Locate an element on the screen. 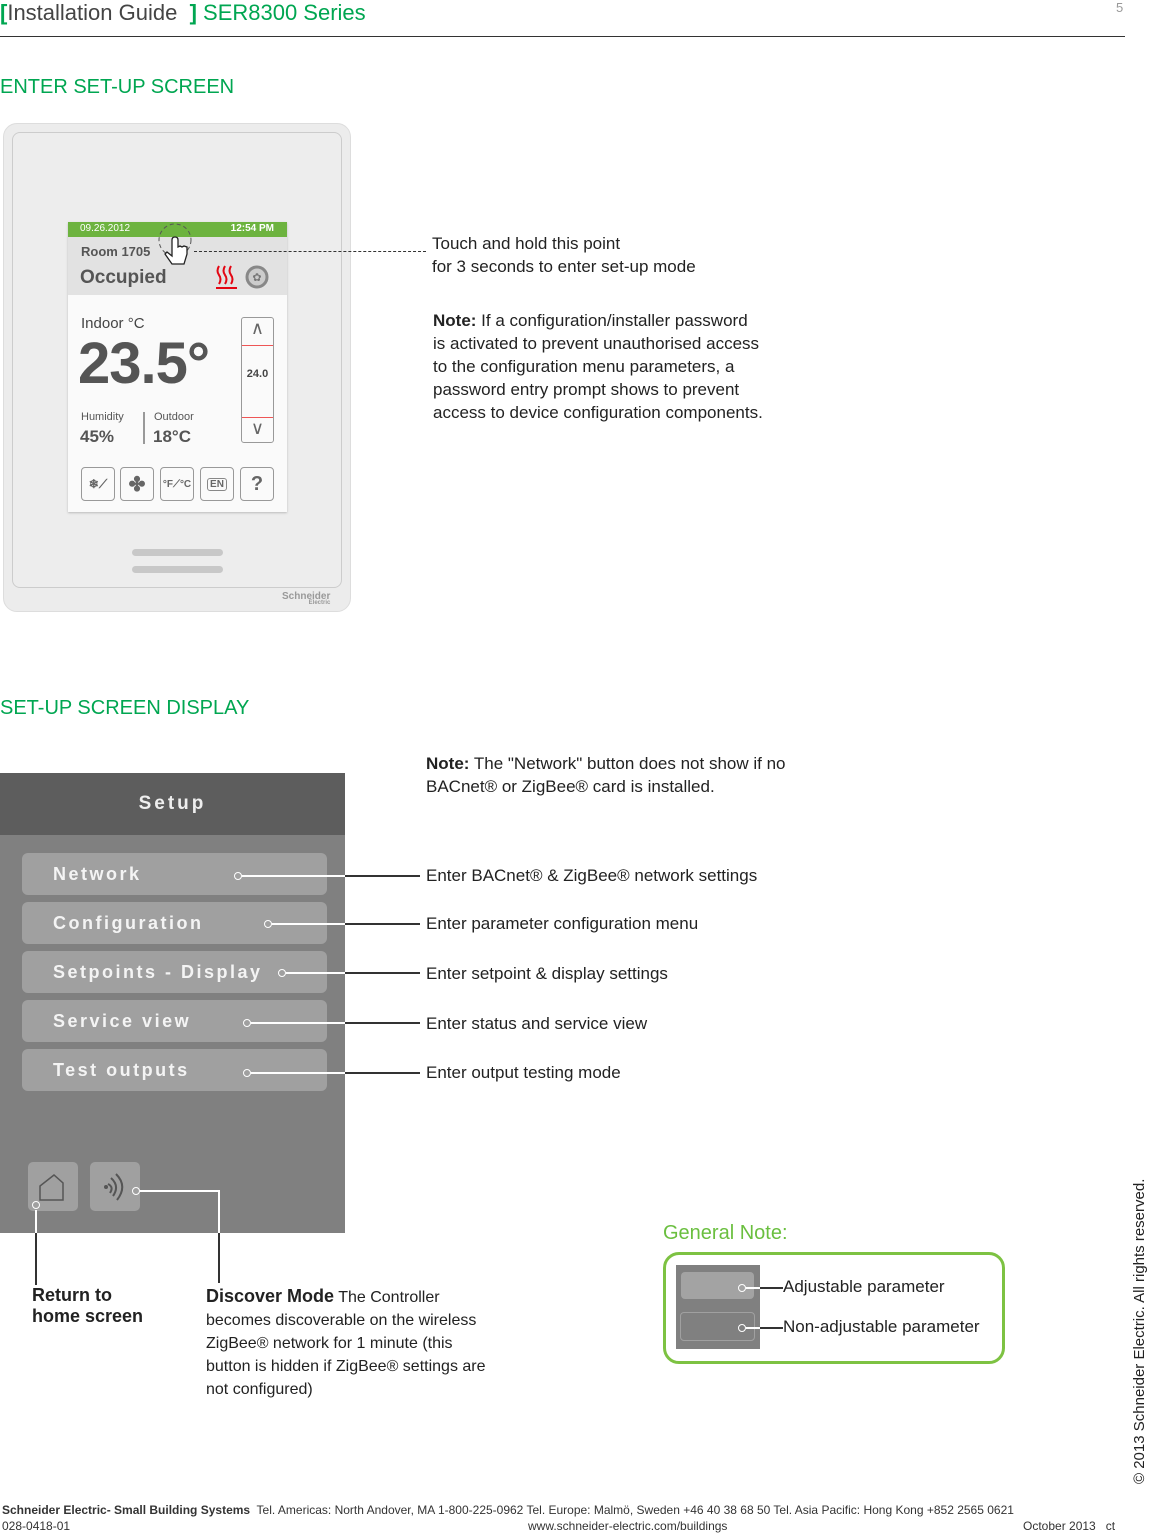 The height and width of the screenshot is (1534, 1150). language-button: EN is located at coordinates (217, 484).